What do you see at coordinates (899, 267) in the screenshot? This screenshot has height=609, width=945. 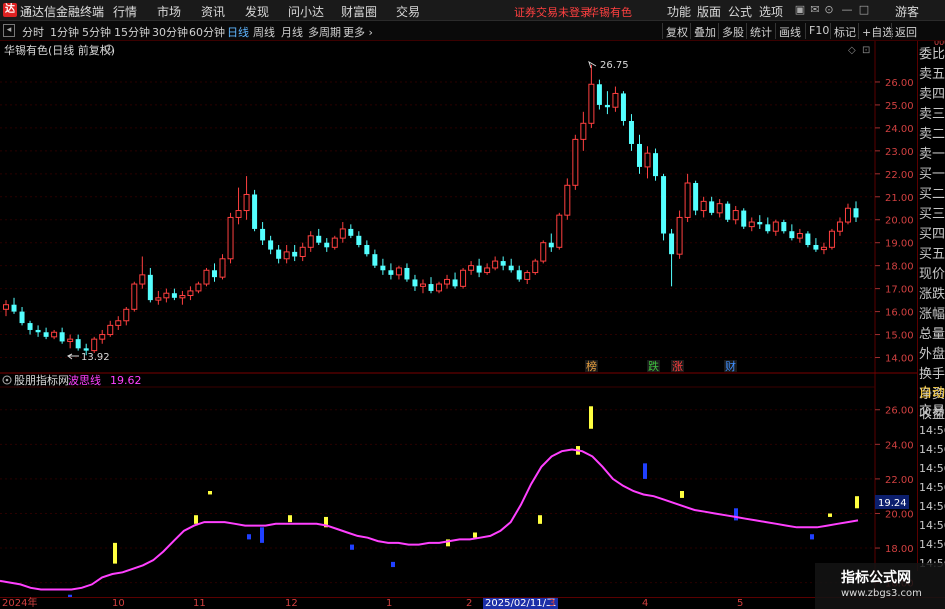 I see `main-y-tick-label: 18.00` at bounding box center [899, 267].